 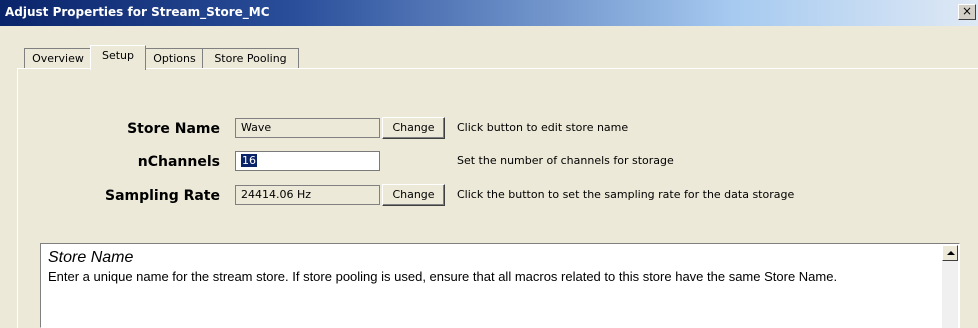 I want to click on nchannels-value: 16, so click(x=249, y=160).